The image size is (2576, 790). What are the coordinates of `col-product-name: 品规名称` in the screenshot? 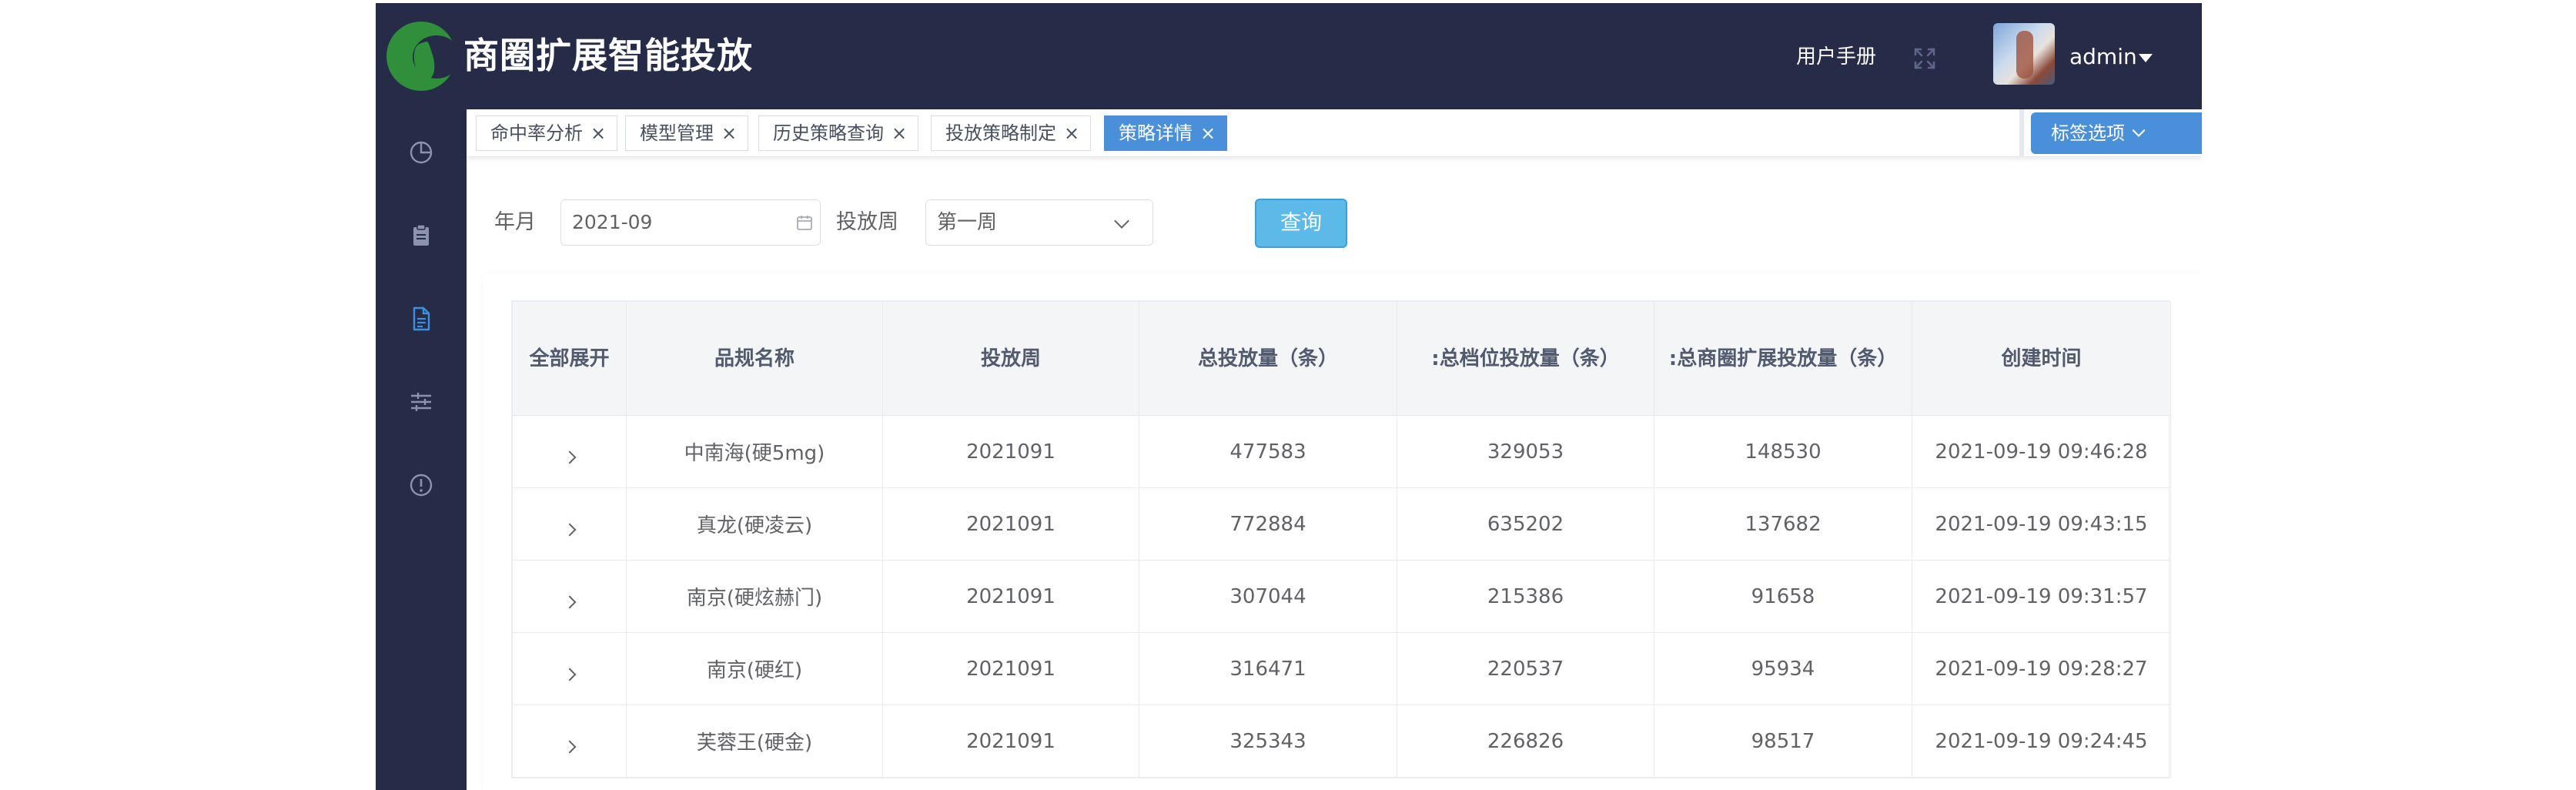 It's located at (754, 358).